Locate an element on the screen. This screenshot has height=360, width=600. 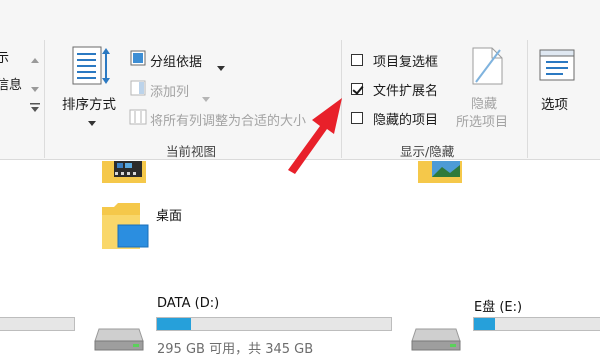
expand-gallery-icon is located at coordinates (35, 107).